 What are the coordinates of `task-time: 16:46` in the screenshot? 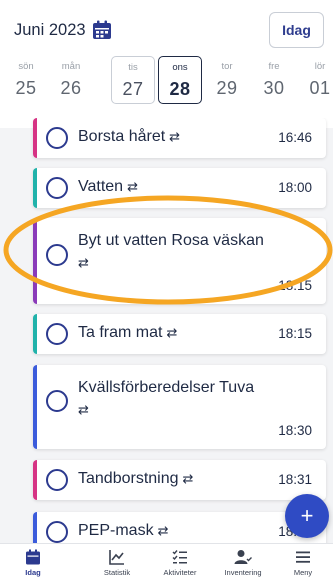 It's located at (295, 137).